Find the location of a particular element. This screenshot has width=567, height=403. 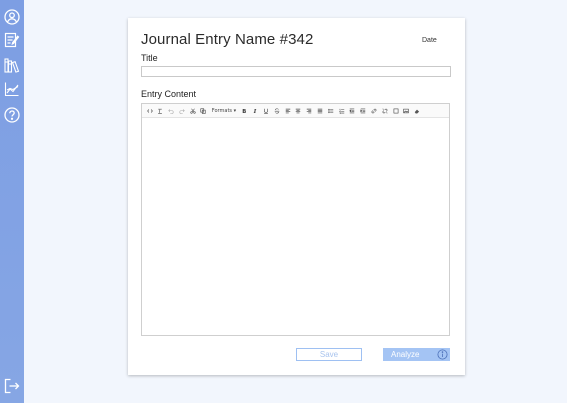

editor-toolbar: Formats ▾ B I is located at coordinates (295, 111).